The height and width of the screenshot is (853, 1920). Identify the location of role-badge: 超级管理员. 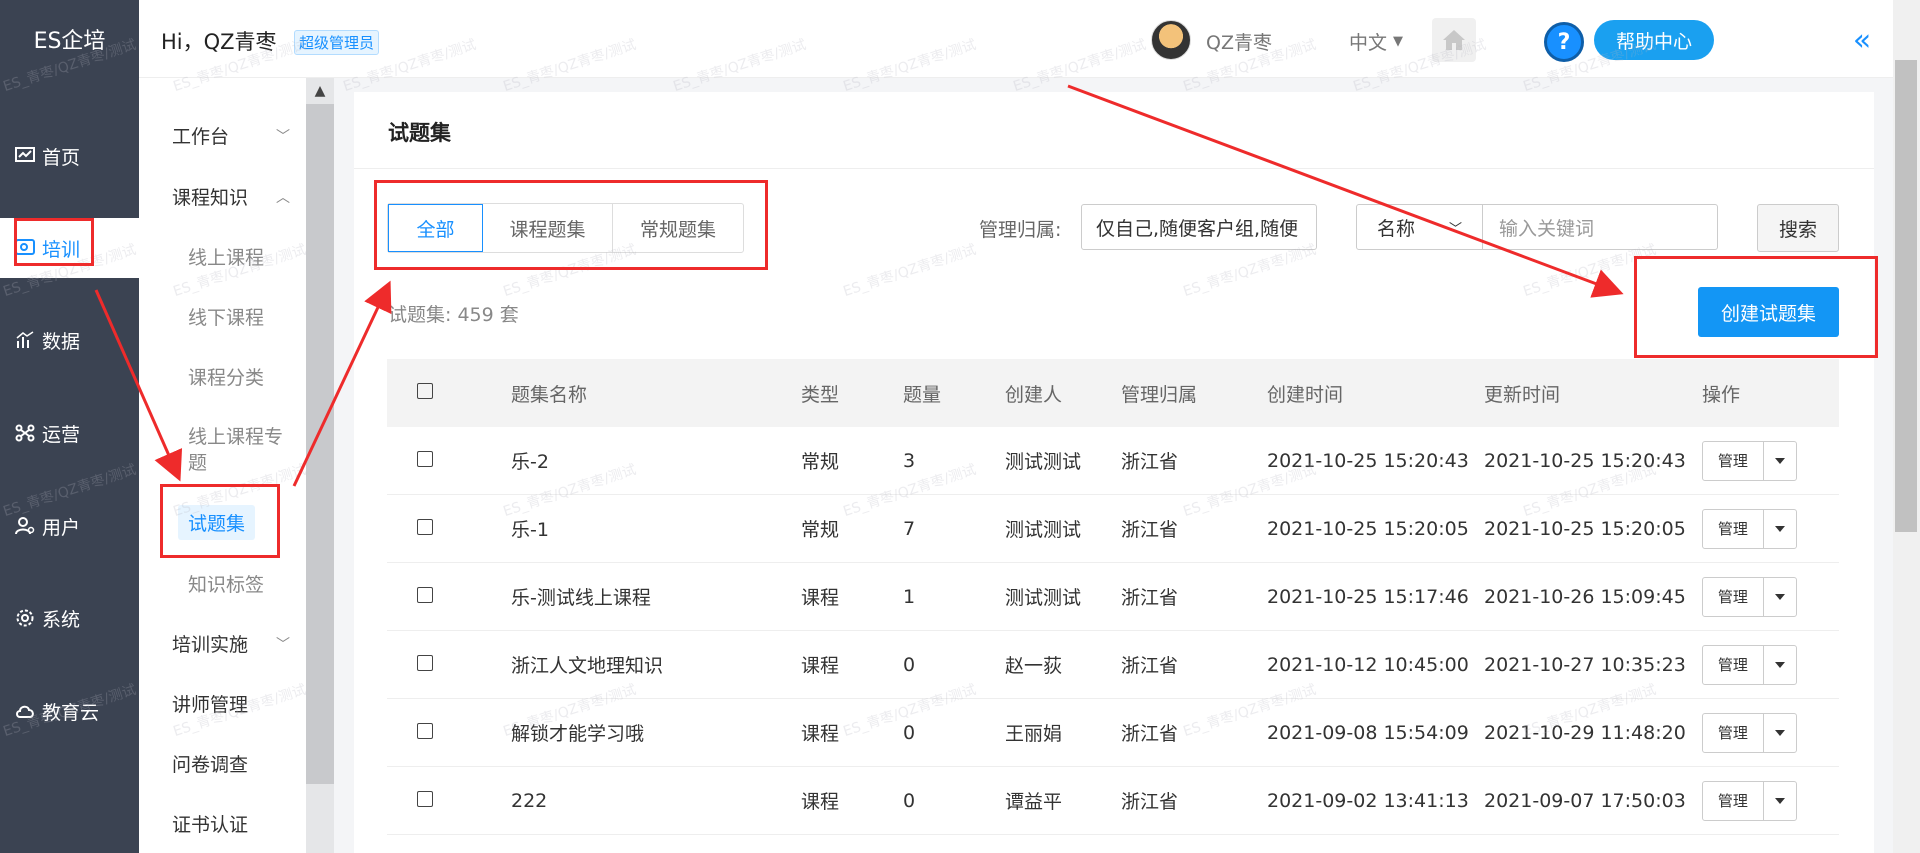
(337, 42).